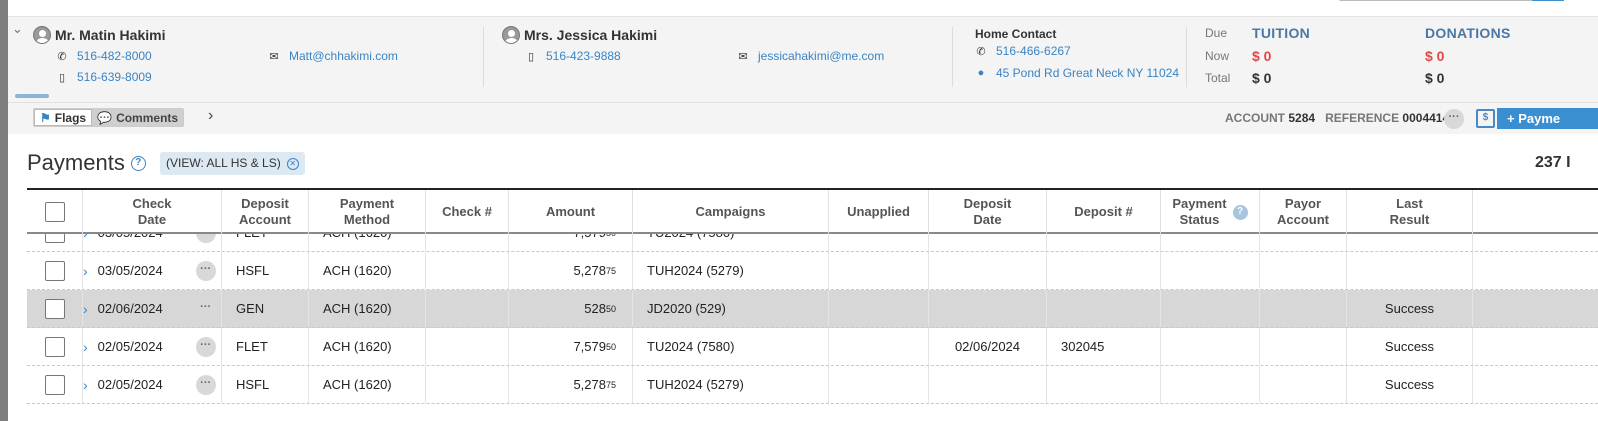 The image size is (1598, 421). What do you see at coordinates (210, 116) in the screenshot?
I see `chevron-right-icon: ›` at bounding box center [210, 116].